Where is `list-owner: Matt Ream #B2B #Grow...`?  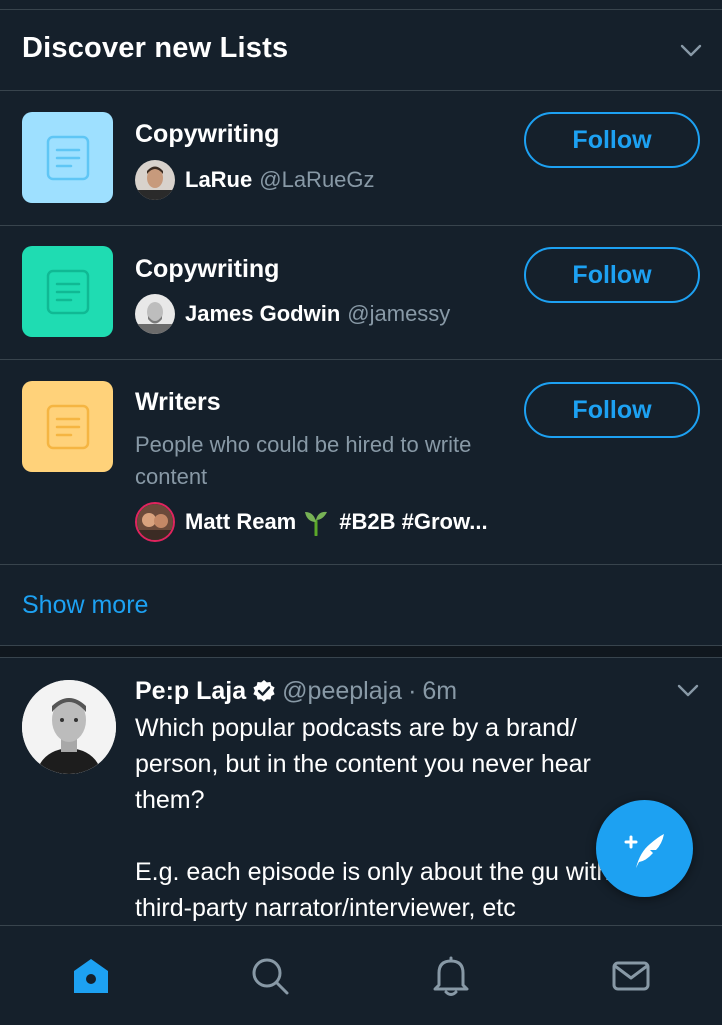
list-owner: Matt Ream #B2B #Grow... is located at coordinates (315, 522).